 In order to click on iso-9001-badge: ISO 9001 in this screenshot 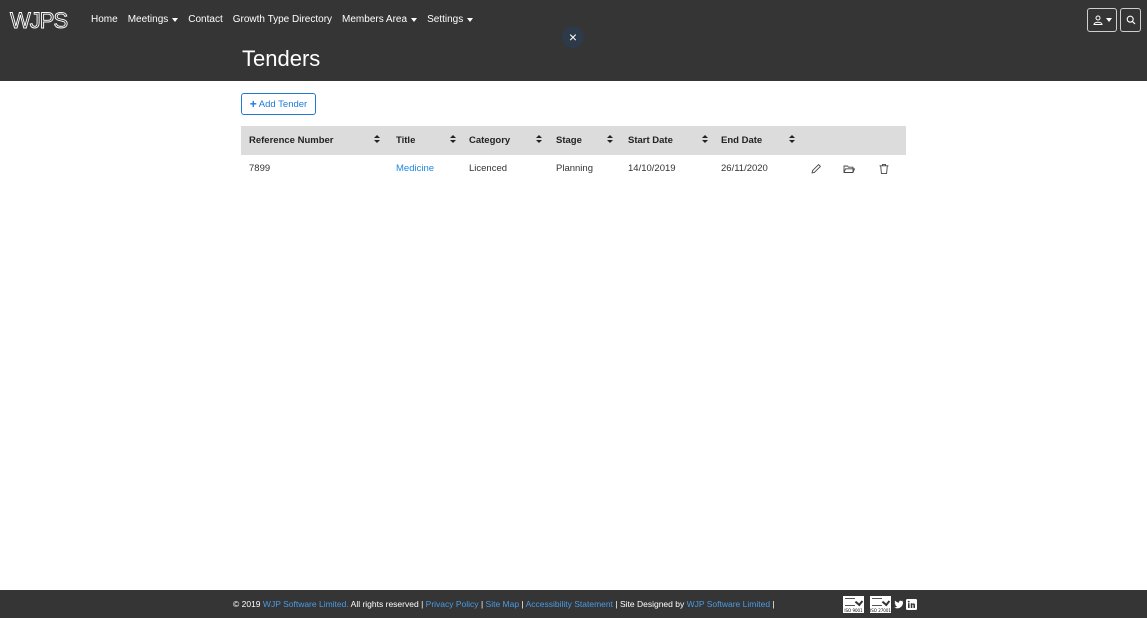, I will do `click(853, 604)`.